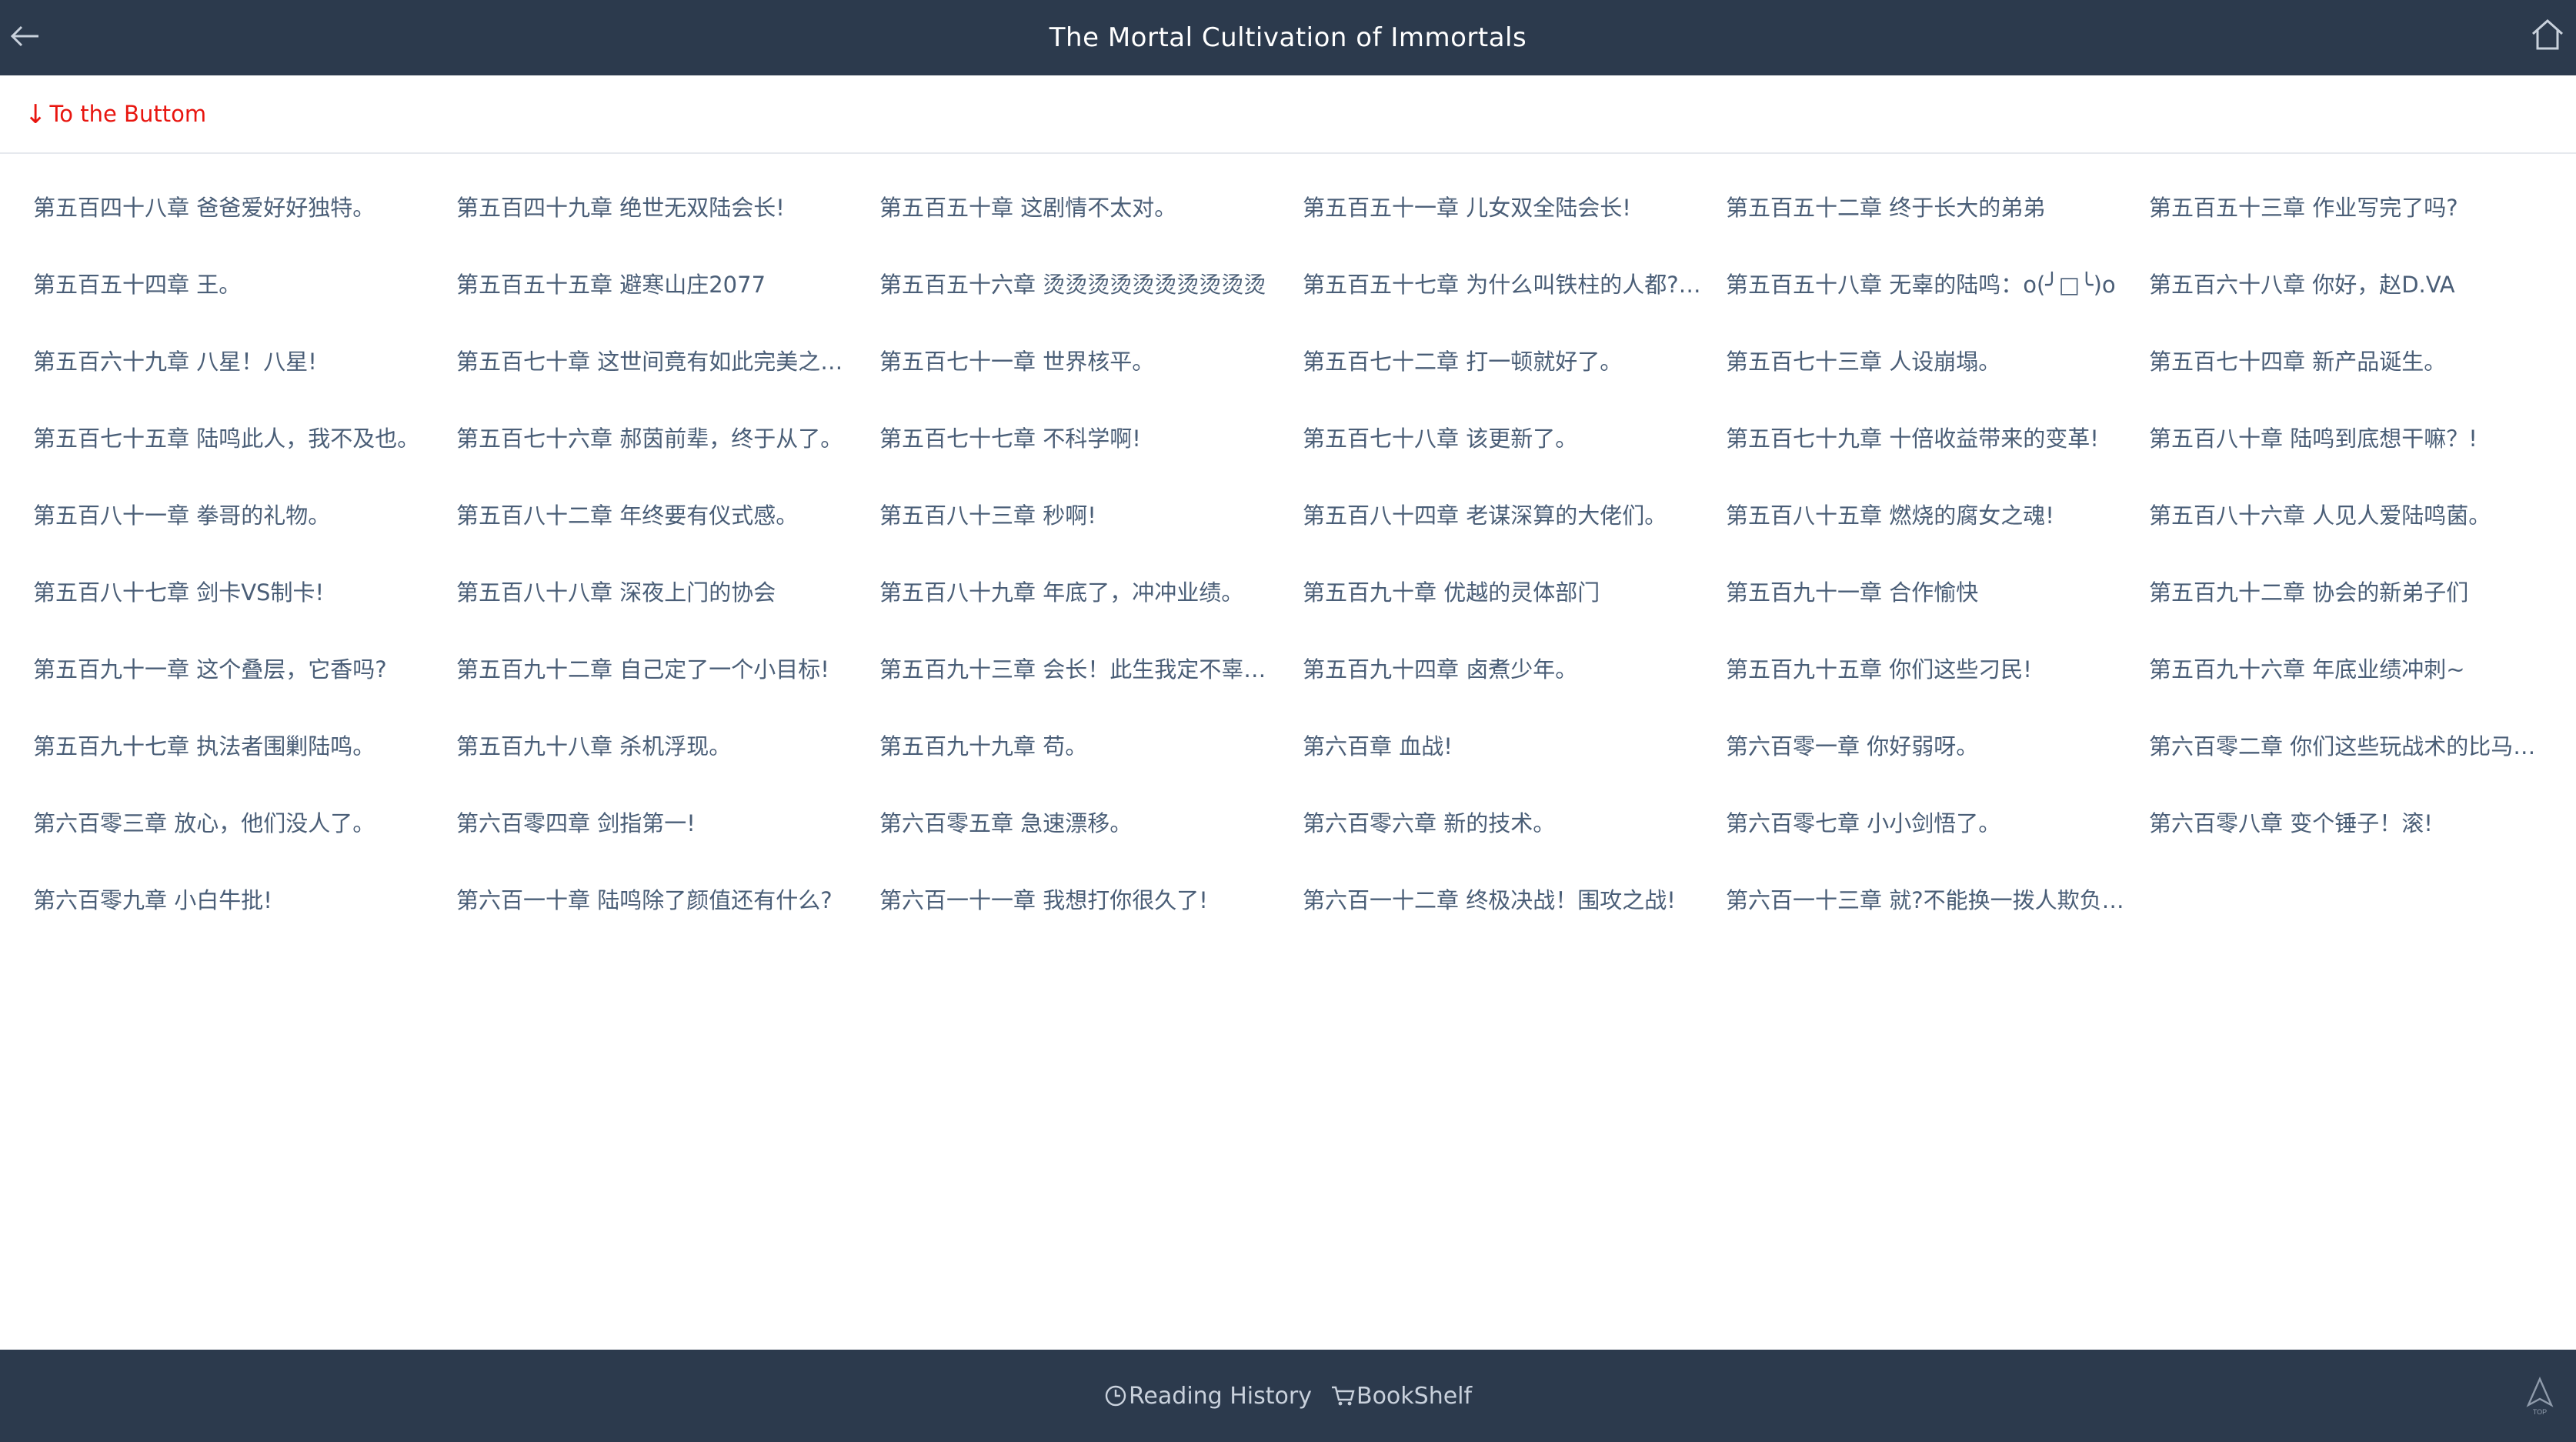 Image resolution: width=2576 pixels, height=1442 pixels. What do you see at coordinates (1083, 750) in the screenshot?
I see `chapter-link: 第五百九十九章 苟。` at bounding box center [1083, 750].